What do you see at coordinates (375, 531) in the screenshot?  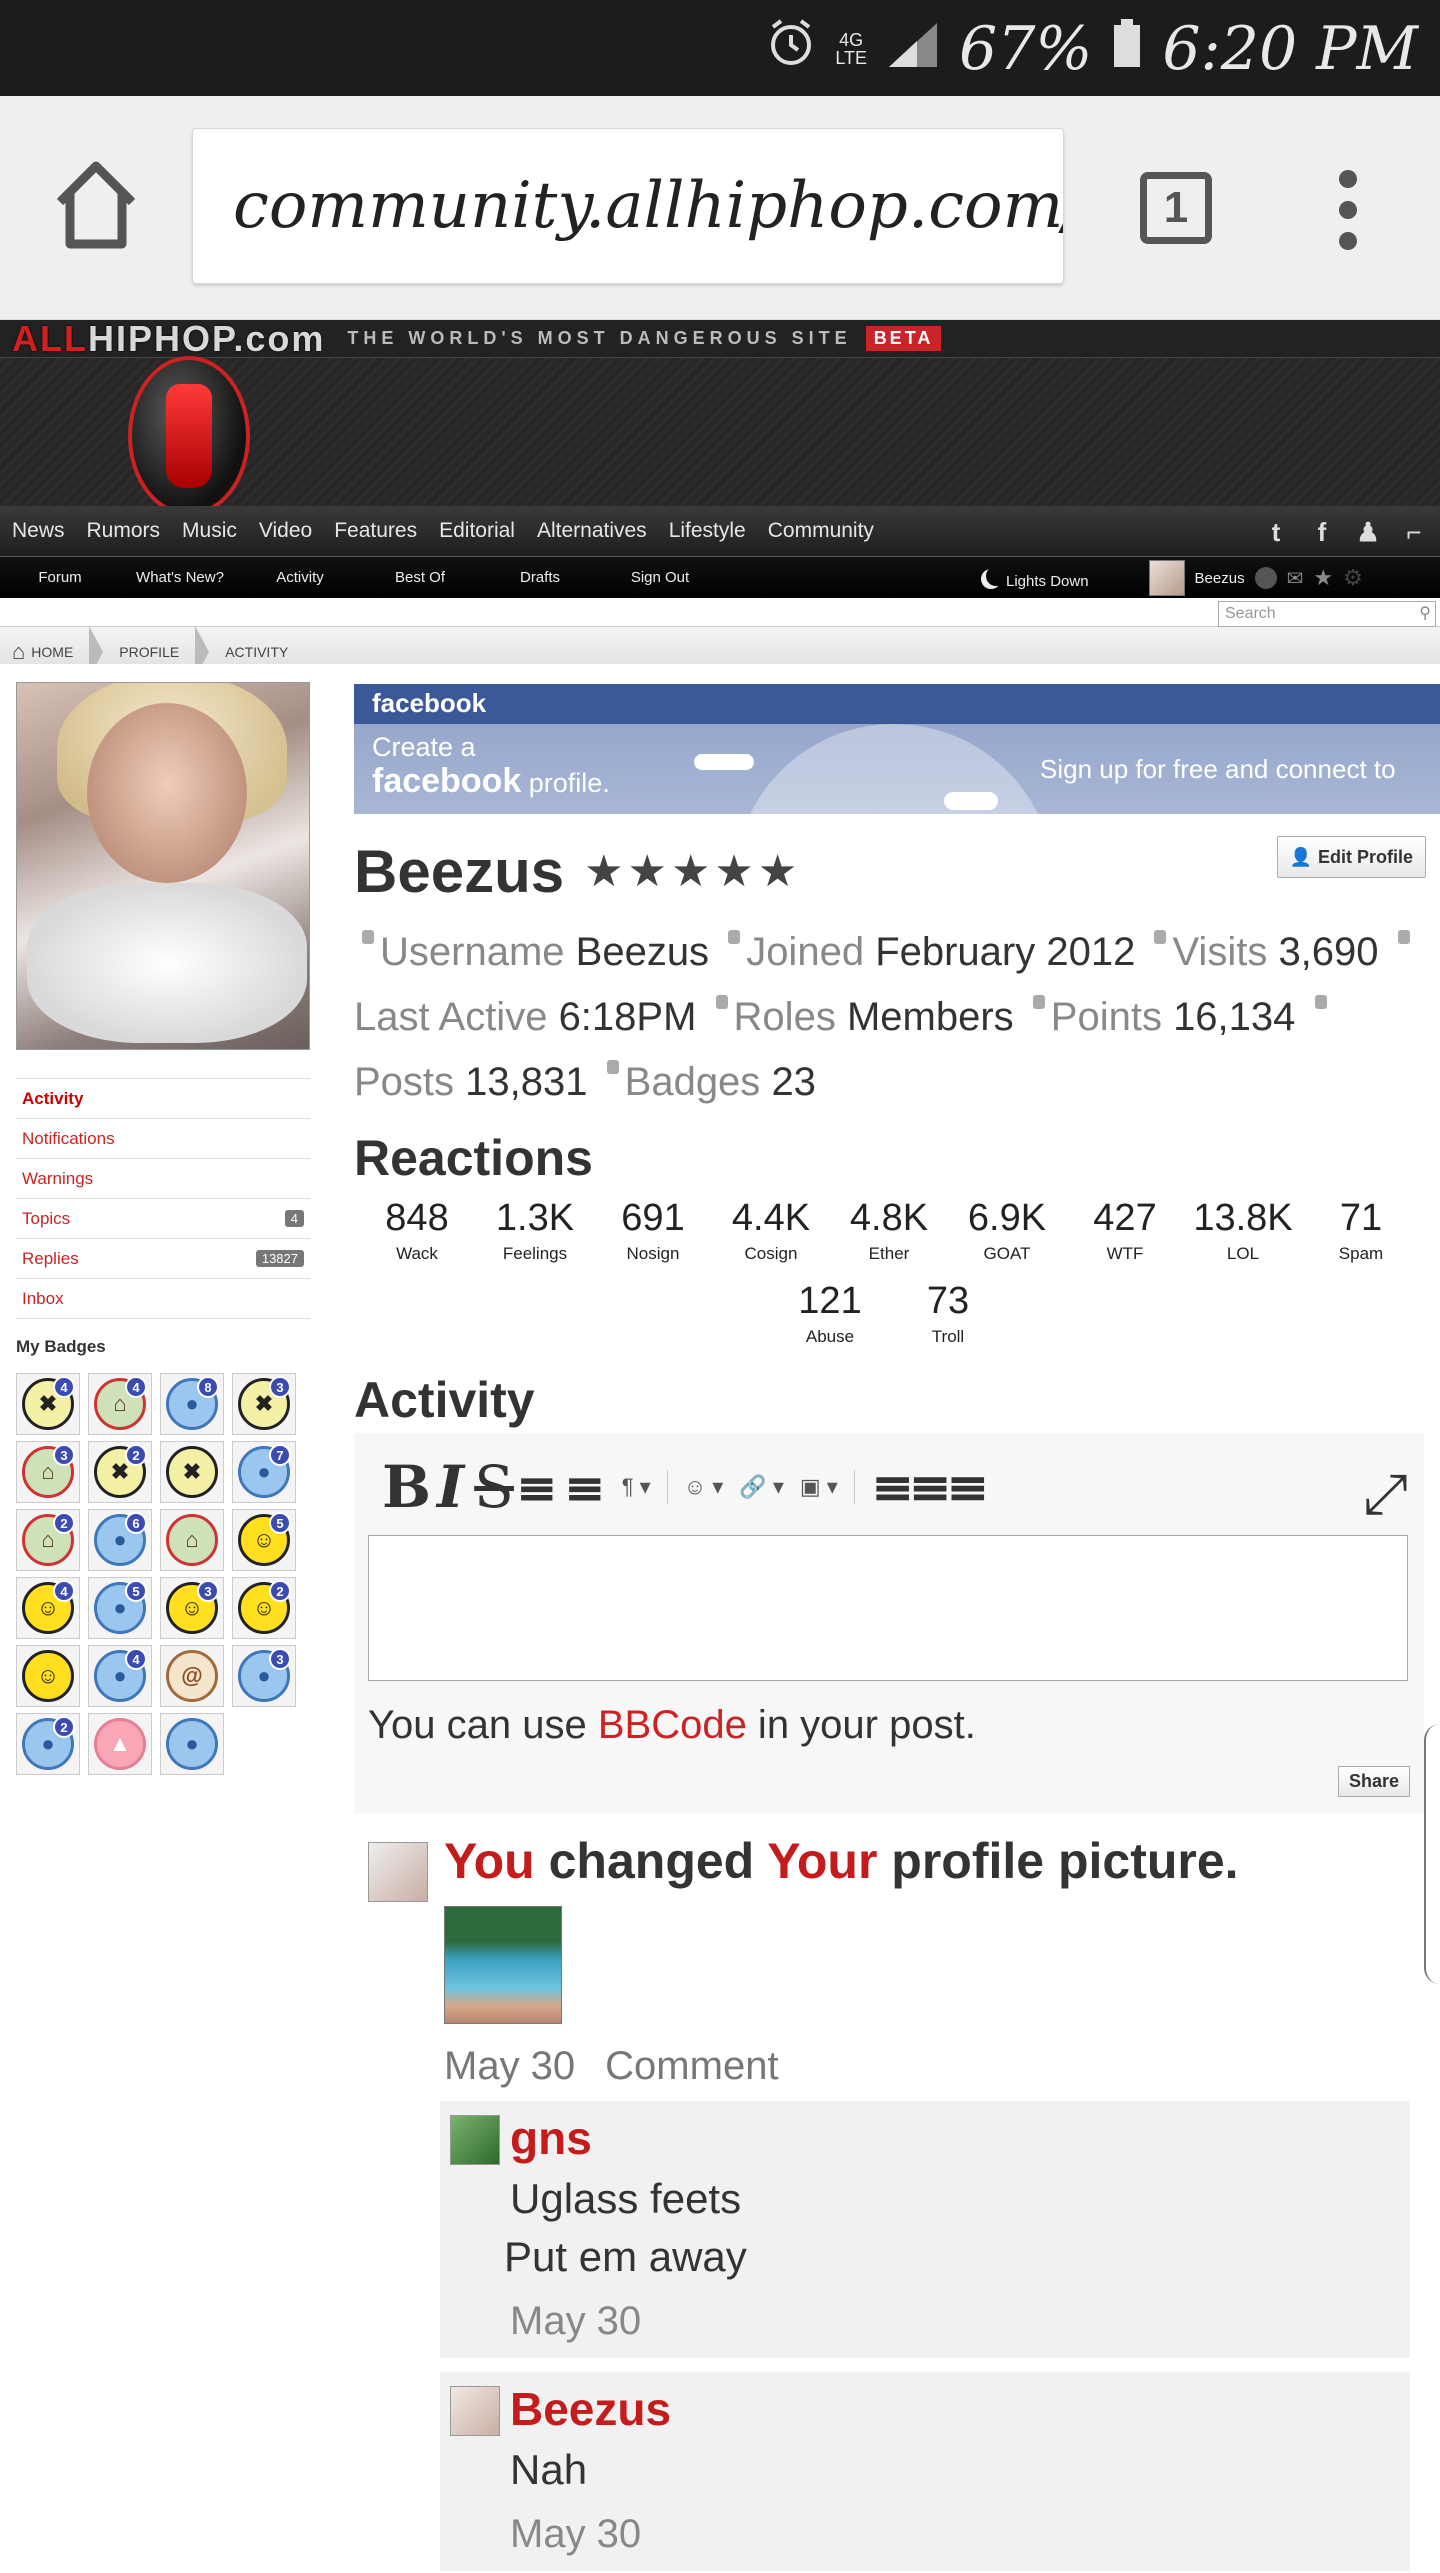 I see `nav-features: Features` at bounding box center [375, 531].